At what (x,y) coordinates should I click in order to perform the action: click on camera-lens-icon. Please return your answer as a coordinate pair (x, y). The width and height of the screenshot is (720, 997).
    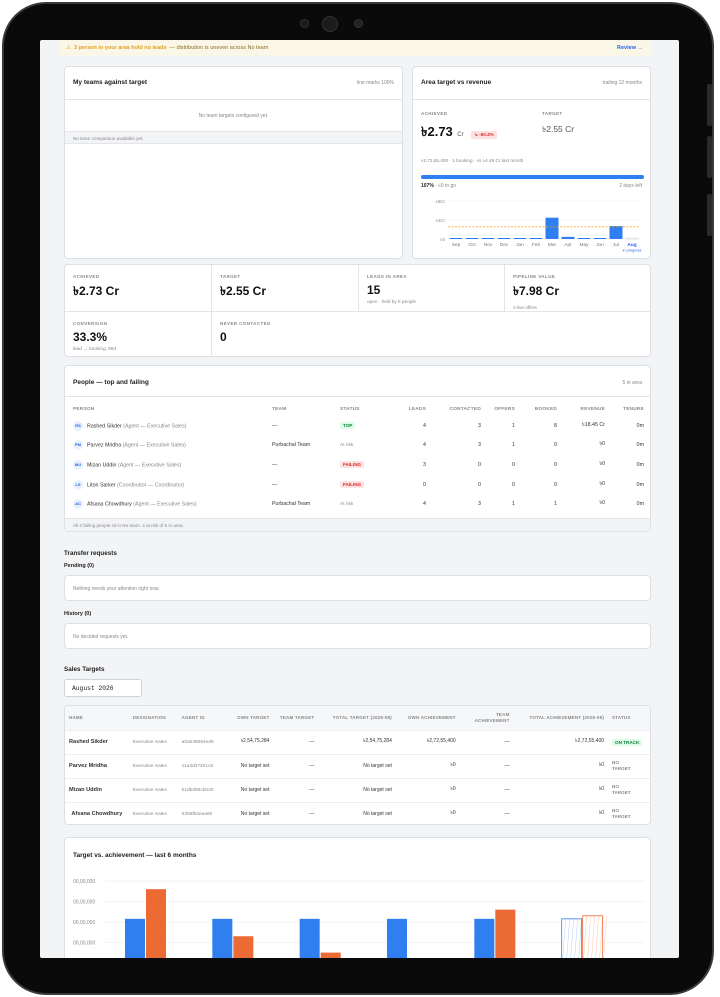
    Looking at the image, I should click on (330, 24).